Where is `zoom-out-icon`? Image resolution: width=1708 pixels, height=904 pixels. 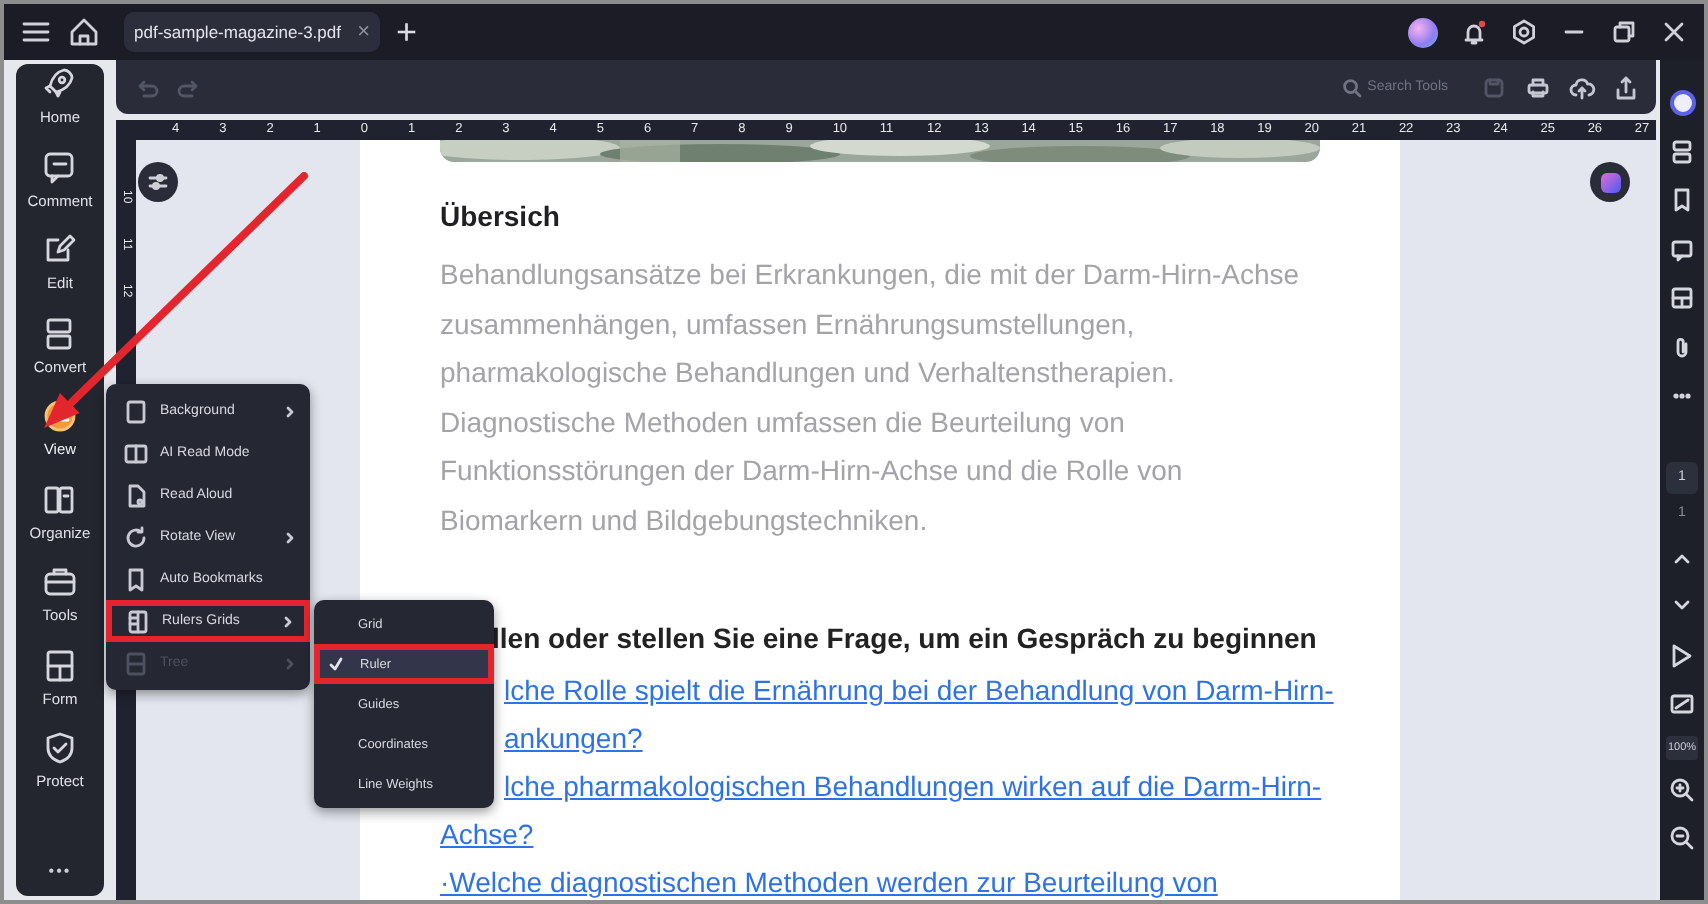 zoom-out-icon is located at coordinates (1682, 838).